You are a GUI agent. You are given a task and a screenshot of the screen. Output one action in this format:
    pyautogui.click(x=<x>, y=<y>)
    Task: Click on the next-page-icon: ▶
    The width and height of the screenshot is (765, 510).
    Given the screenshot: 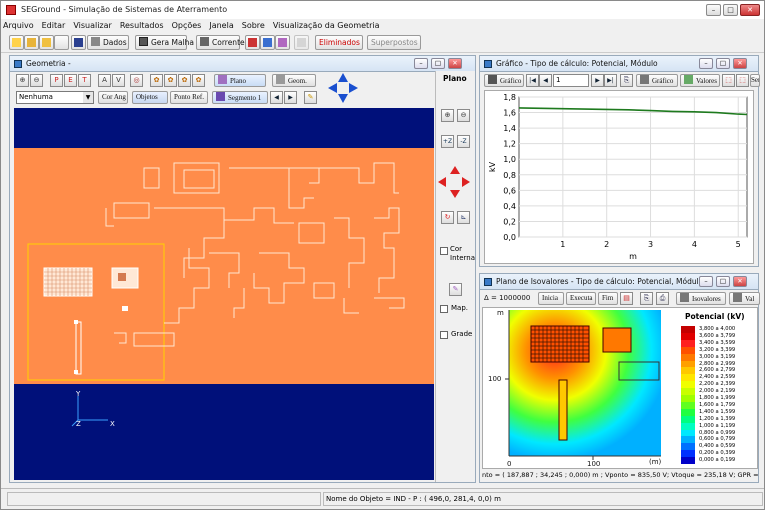 What is the action you would take?
    pyautogui.click(x=597, y=80)
    